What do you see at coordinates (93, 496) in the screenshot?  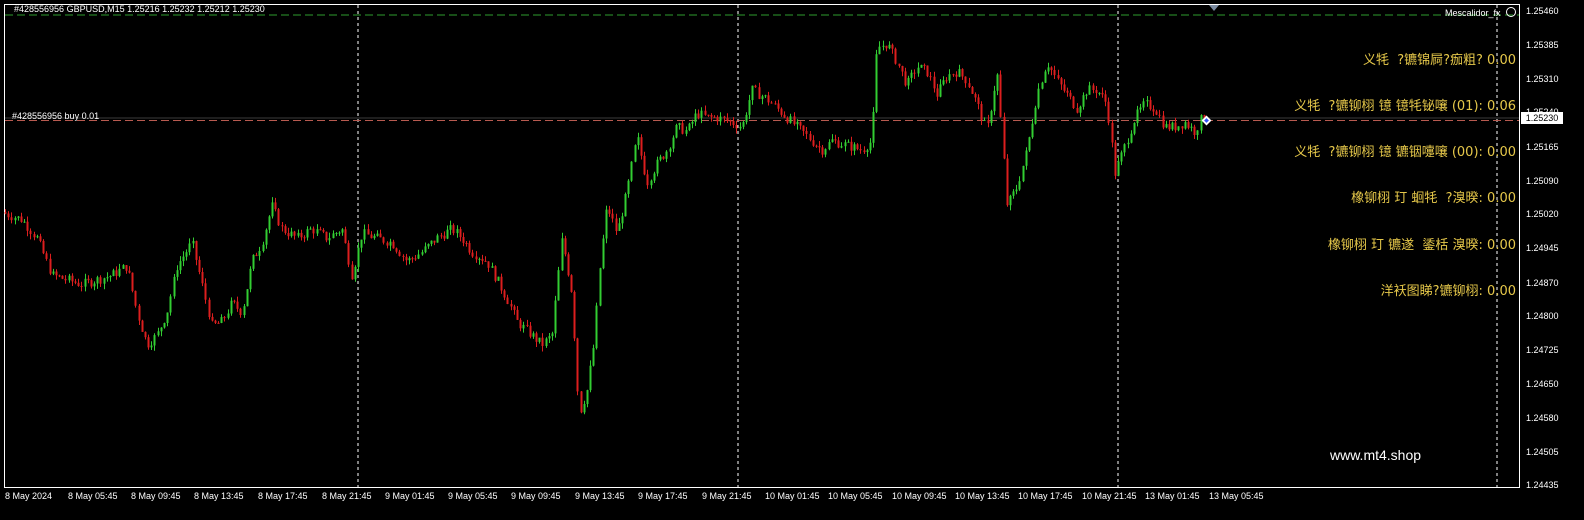 I see `time-label-1: 8 May 05:45` at bounding box center [93, 496].